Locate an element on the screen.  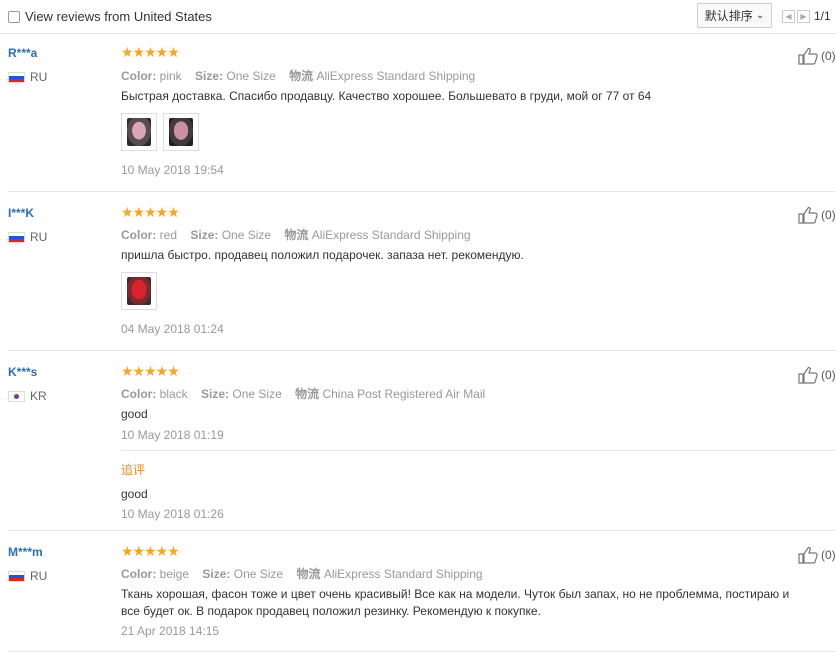
followup-label: 追评 is located at coordinates (133, 470).